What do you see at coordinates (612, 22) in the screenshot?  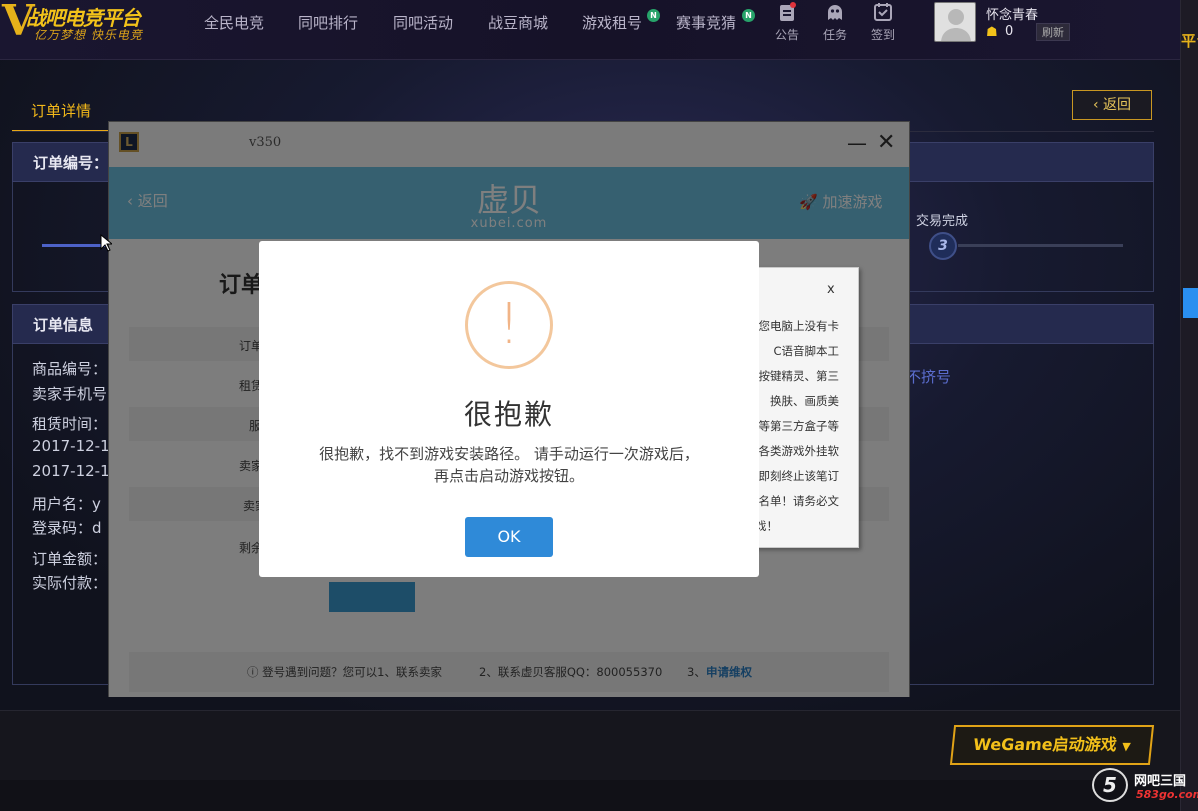 I see `nav-item-rent: 游戏租号` at bounding box center [612, 22].